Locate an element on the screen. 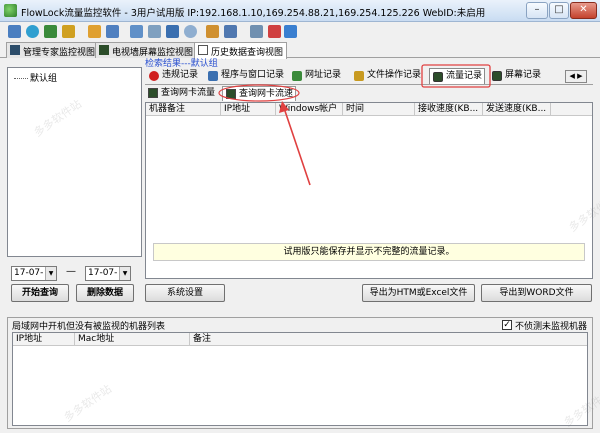 The width and height of the screenshot is (600, 433). tab-url-records: 网址记录 is located at coordinates (316, 76).